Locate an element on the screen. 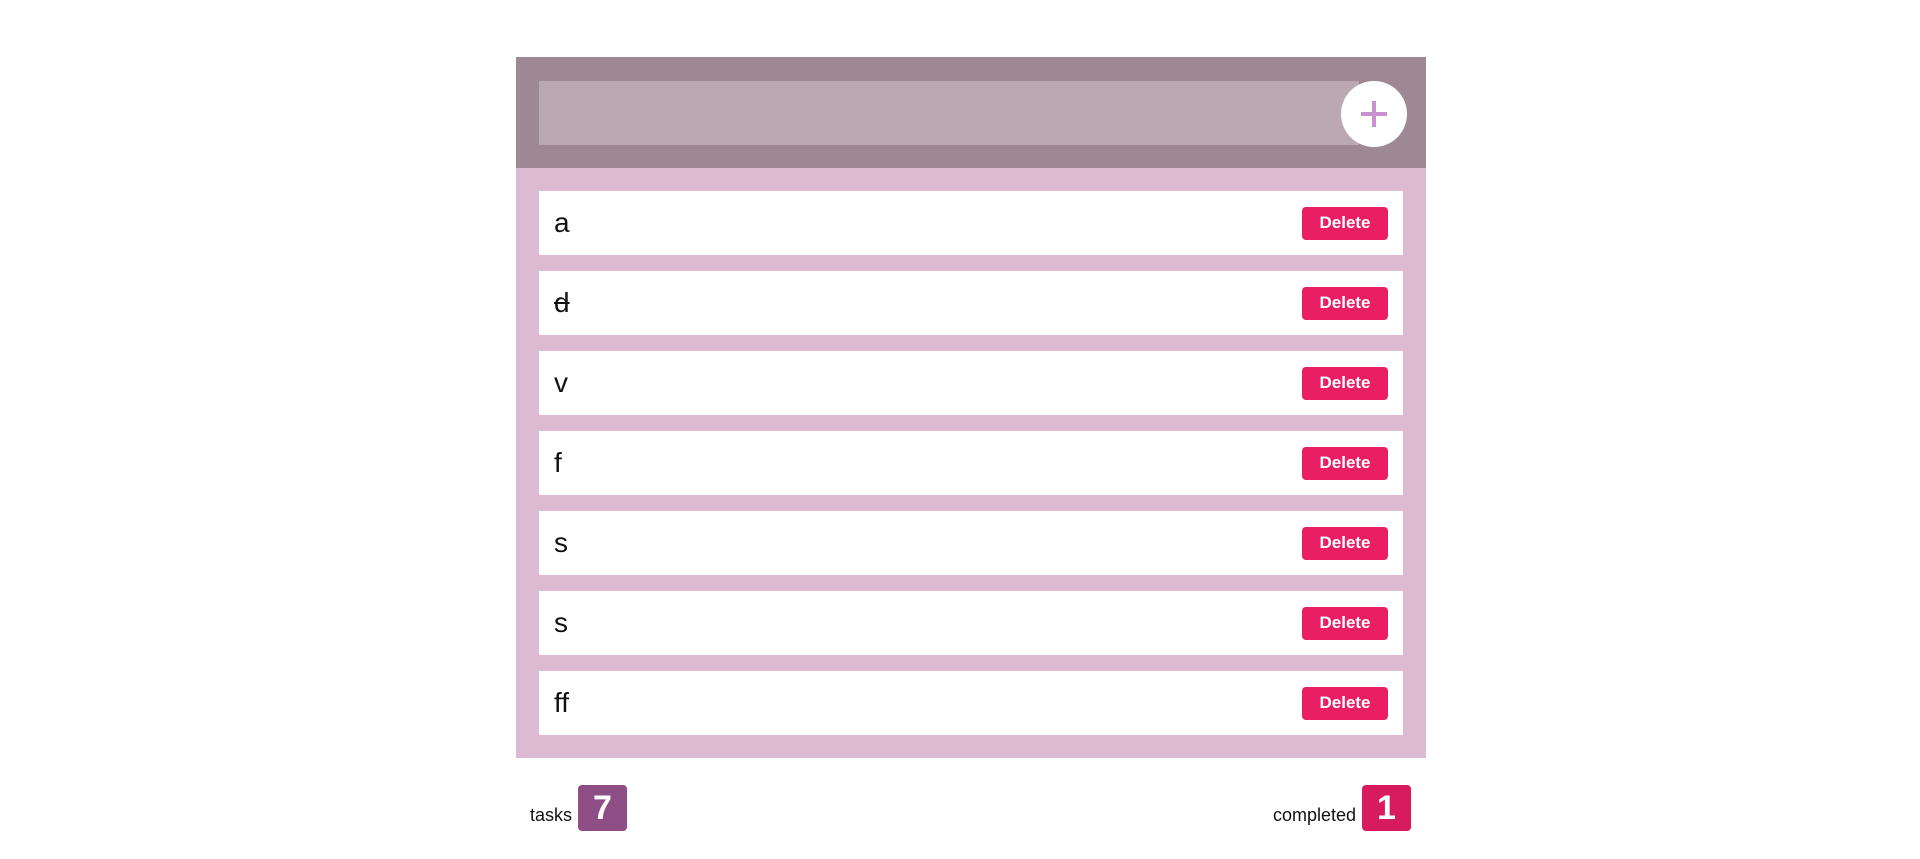 The height and width of the screenshot is (859, 1920). tasks-count-badge: 7 is located at coordinates (603, 808).